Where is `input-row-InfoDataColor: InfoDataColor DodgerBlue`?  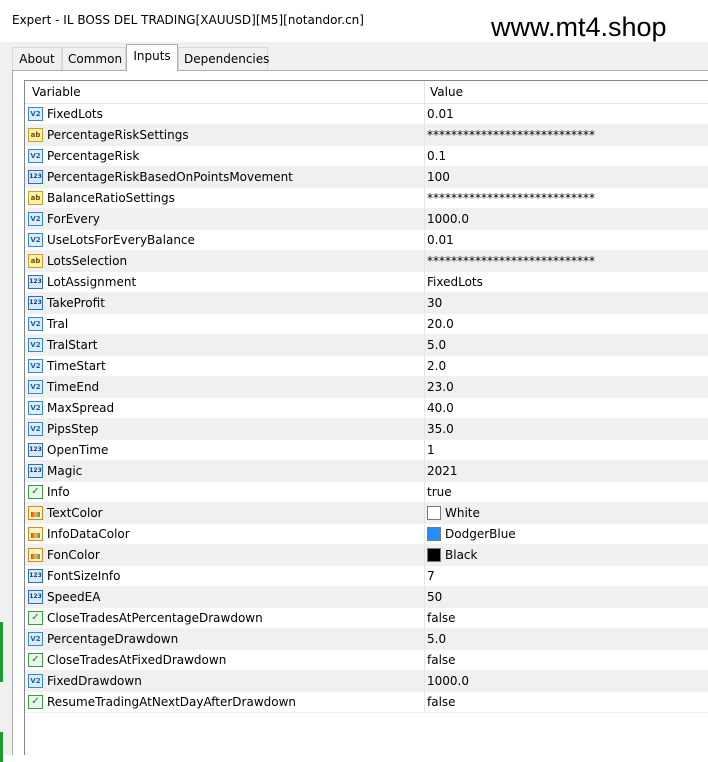 input-row-InfoDataColor: InfoDataColor DodgerBlue is located at coordinates (366, 534).